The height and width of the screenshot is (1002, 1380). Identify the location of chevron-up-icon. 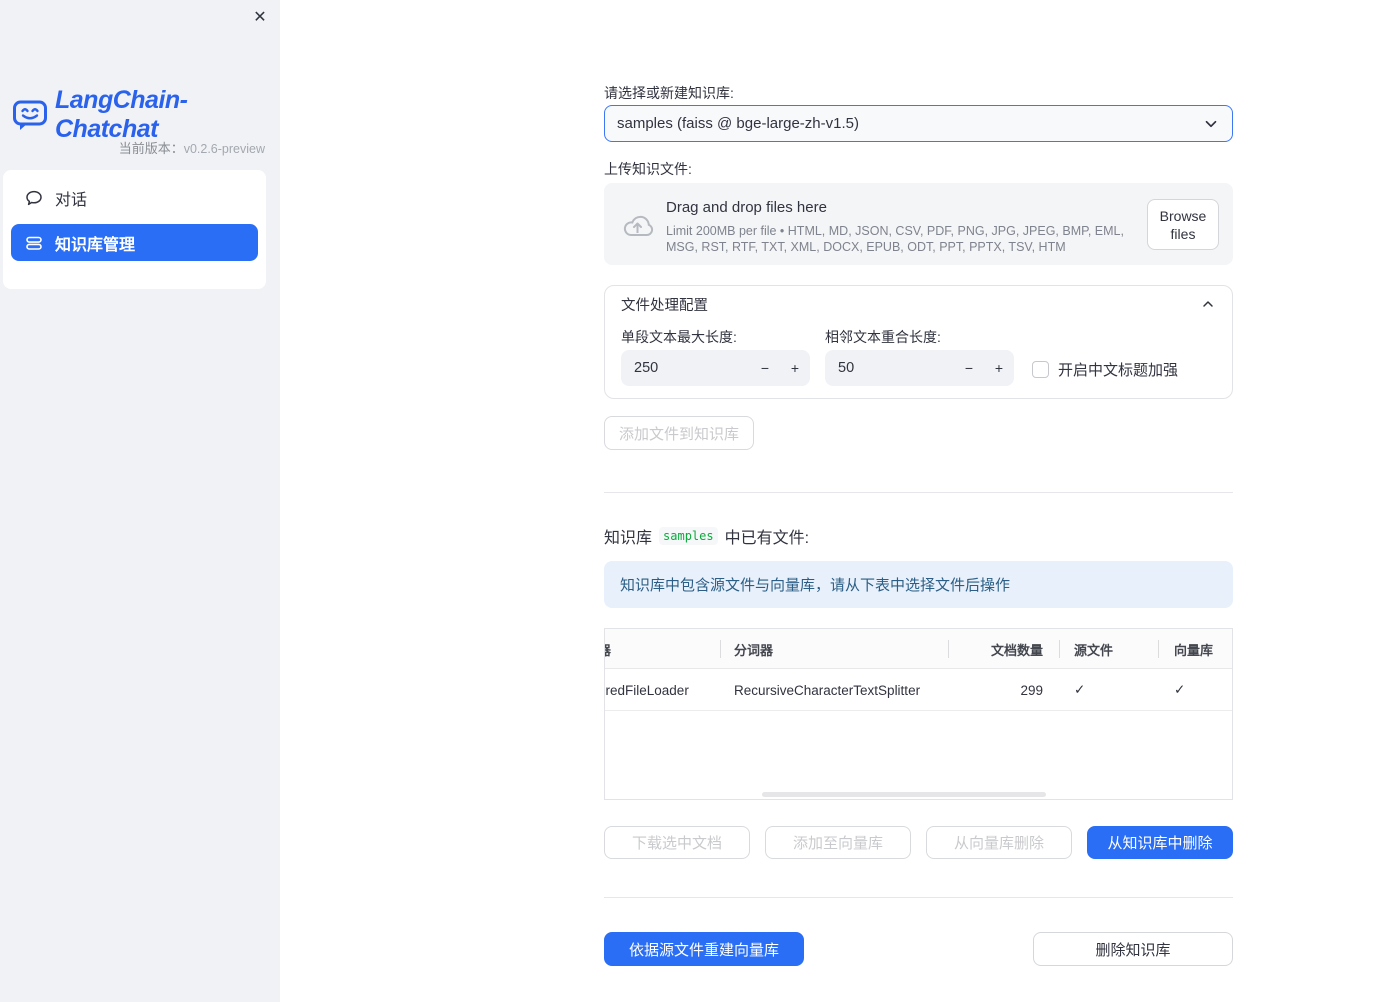
(1208, 304).